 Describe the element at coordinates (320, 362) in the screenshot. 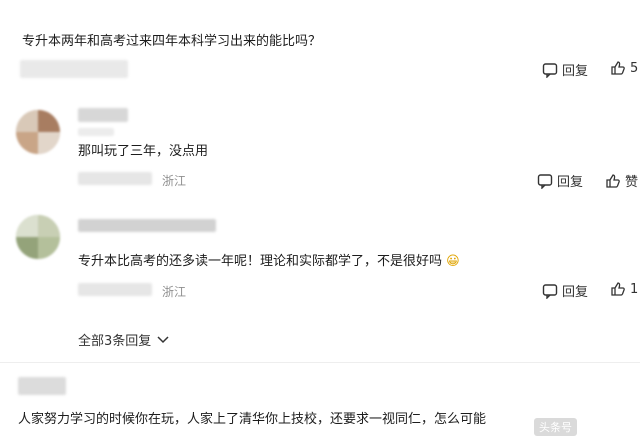

I see `divider` at that location.